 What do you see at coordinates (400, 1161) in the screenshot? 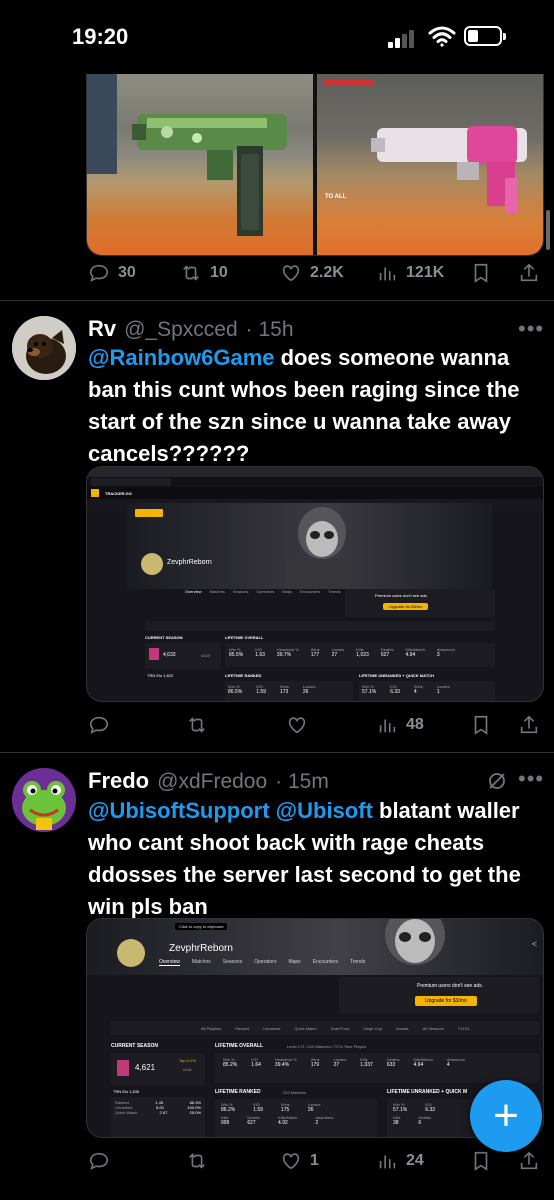
I see `views-button: 24` at bounding box center [400, 1161].